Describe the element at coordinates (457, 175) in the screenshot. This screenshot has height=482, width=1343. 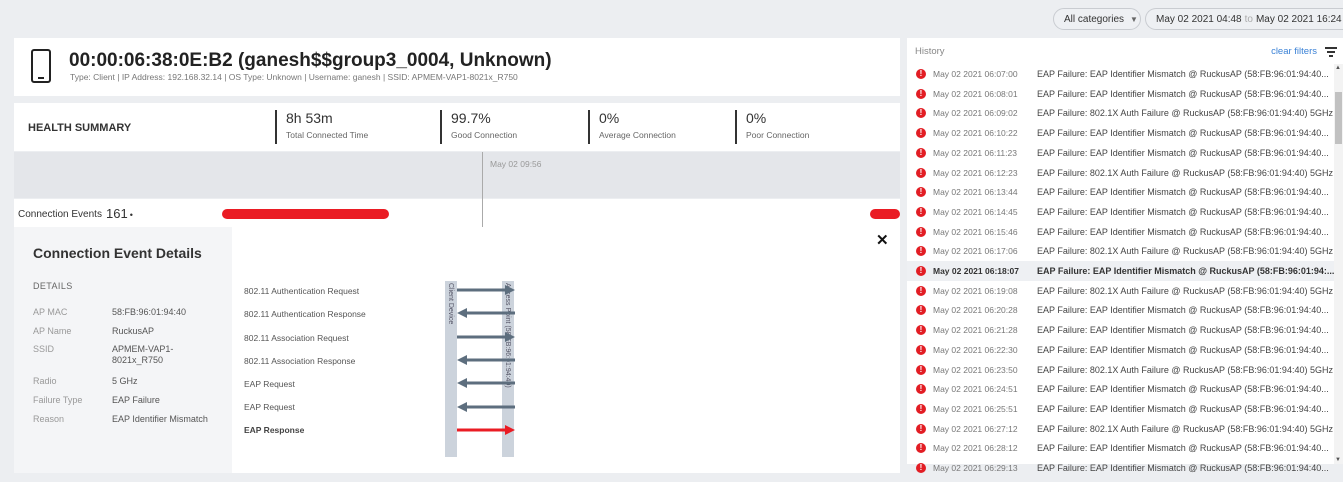
I see `timeline-area` at that location.